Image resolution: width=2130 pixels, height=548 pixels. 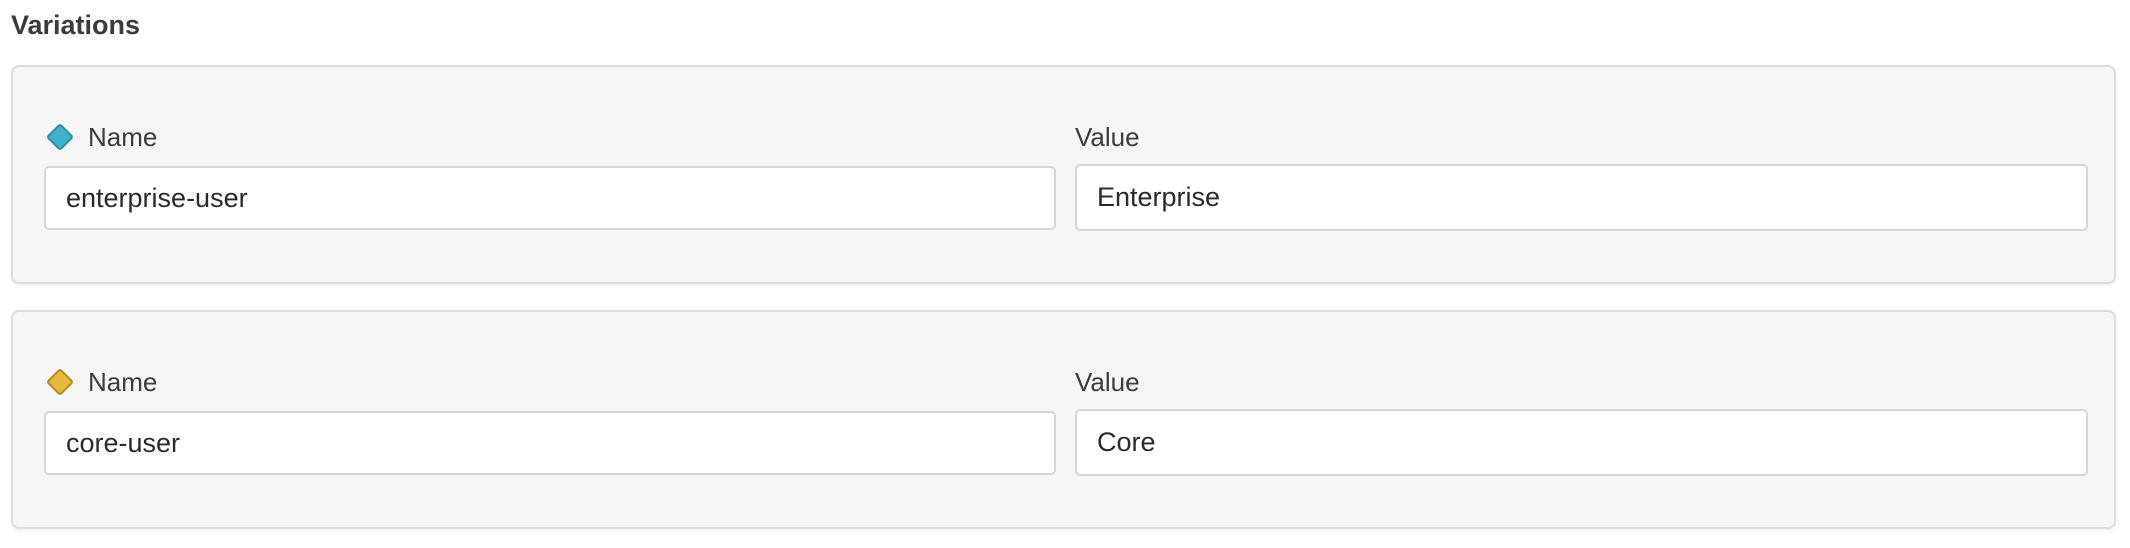 I want to click on name-label-2: Name, so click(x=100, y=382).